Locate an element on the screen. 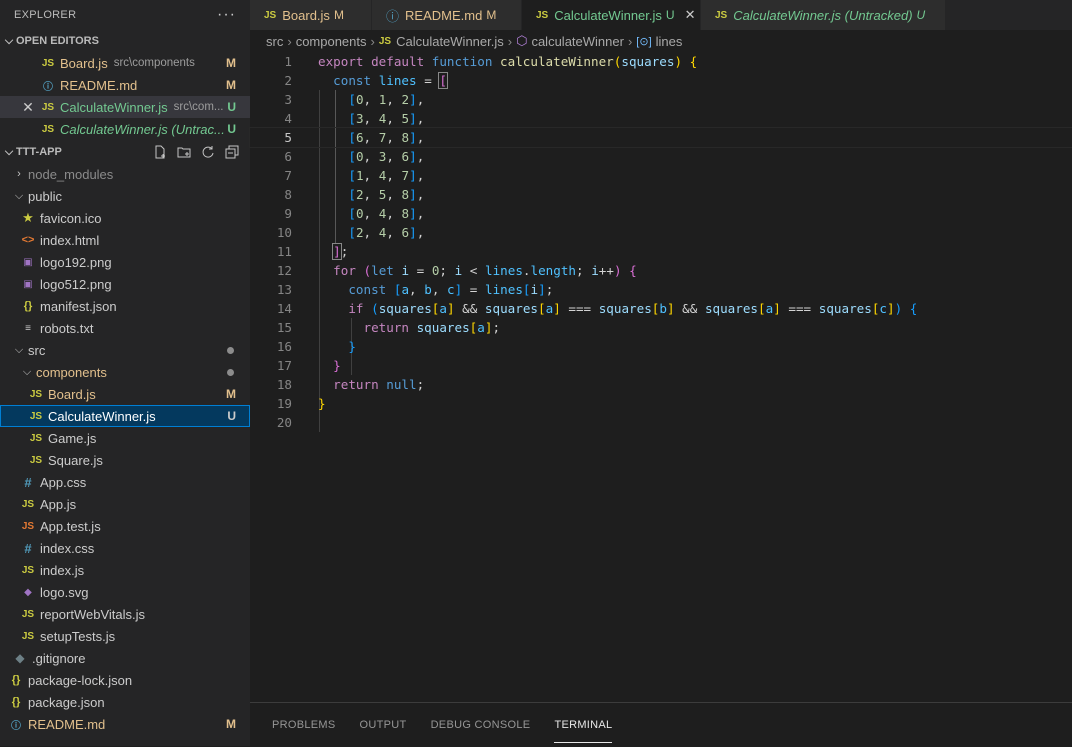 Image resolution: width=1072 pixels, height=747 pixels. file-label: App.test.js is located at coordinates (70, 526).